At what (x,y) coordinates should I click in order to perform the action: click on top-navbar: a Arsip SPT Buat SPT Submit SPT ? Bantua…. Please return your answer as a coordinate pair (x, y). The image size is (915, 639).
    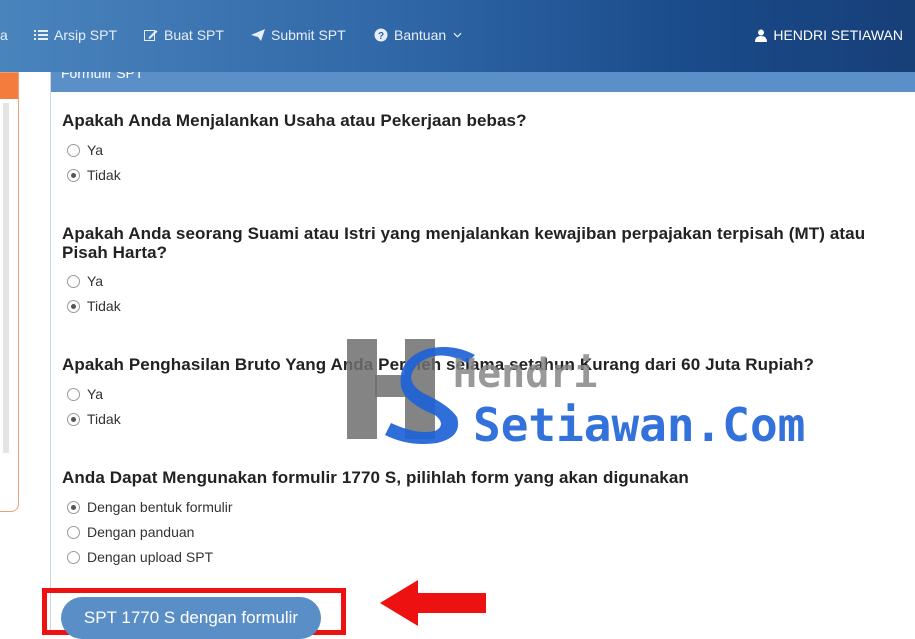
    Looking at the image, I should click on (457, 36).